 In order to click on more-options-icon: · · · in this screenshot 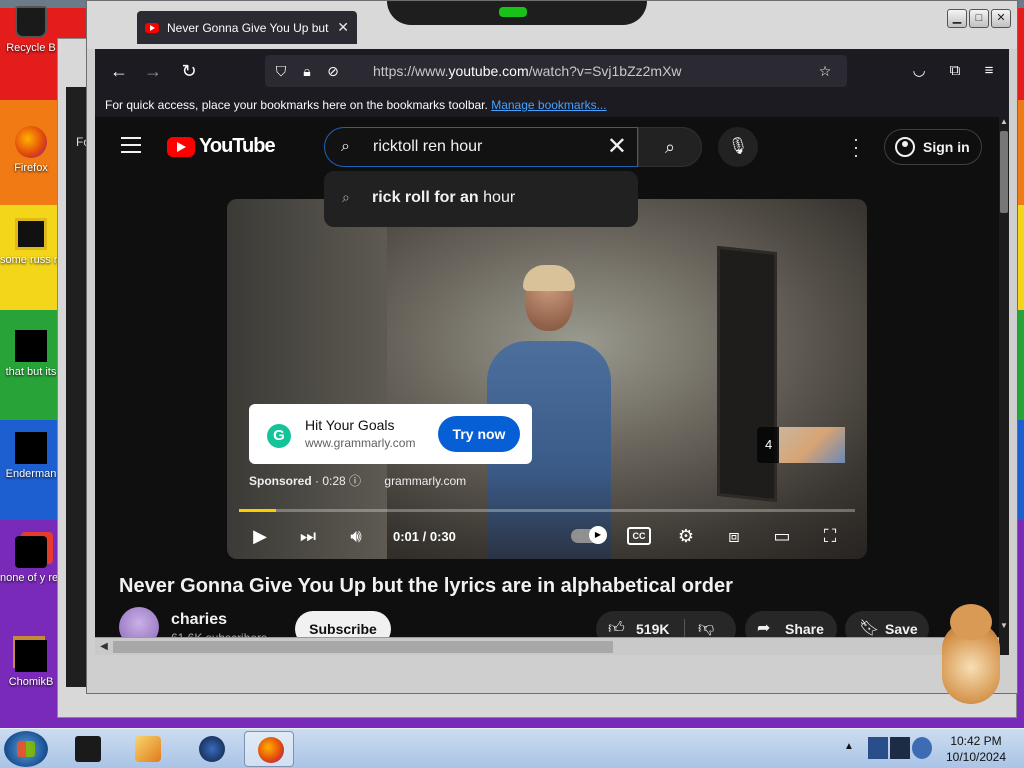, I will do `click(856, 147)`.